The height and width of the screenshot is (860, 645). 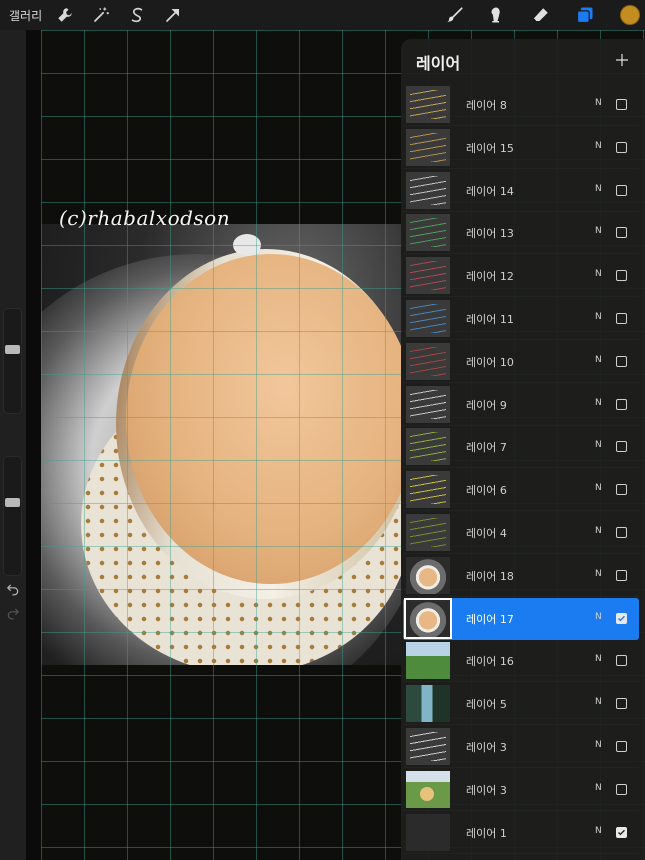 I want to click on add-layer-button, so click(x=622, y=60).